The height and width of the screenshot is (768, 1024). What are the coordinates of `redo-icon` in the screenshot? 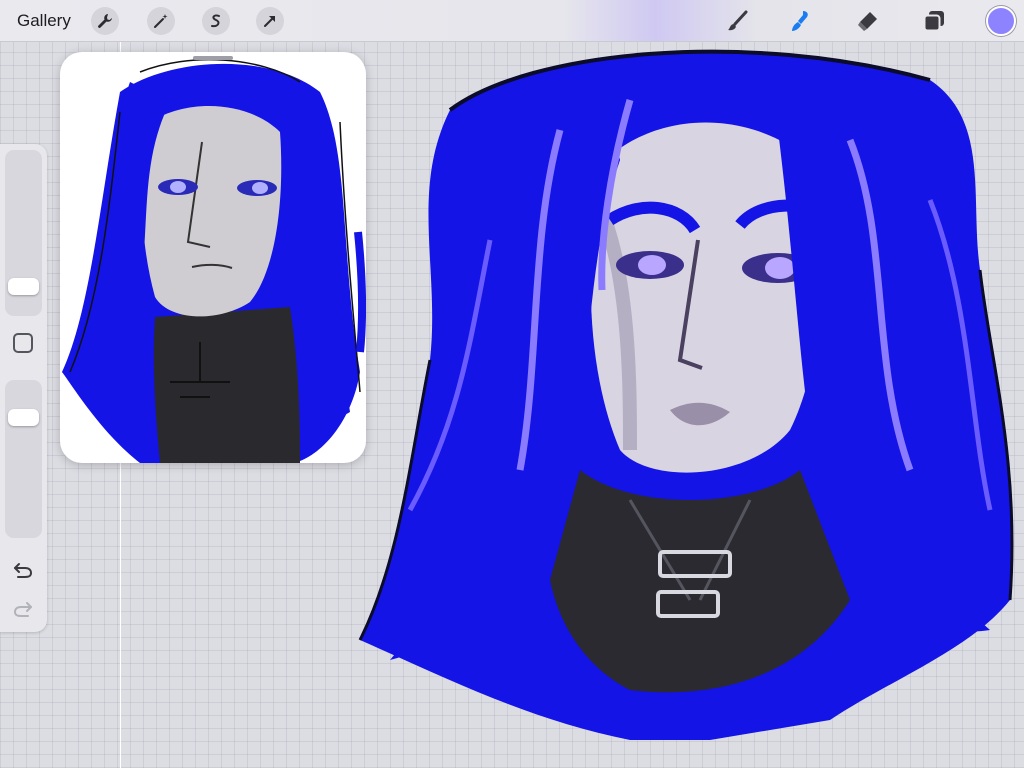 It's located at (22, 609).